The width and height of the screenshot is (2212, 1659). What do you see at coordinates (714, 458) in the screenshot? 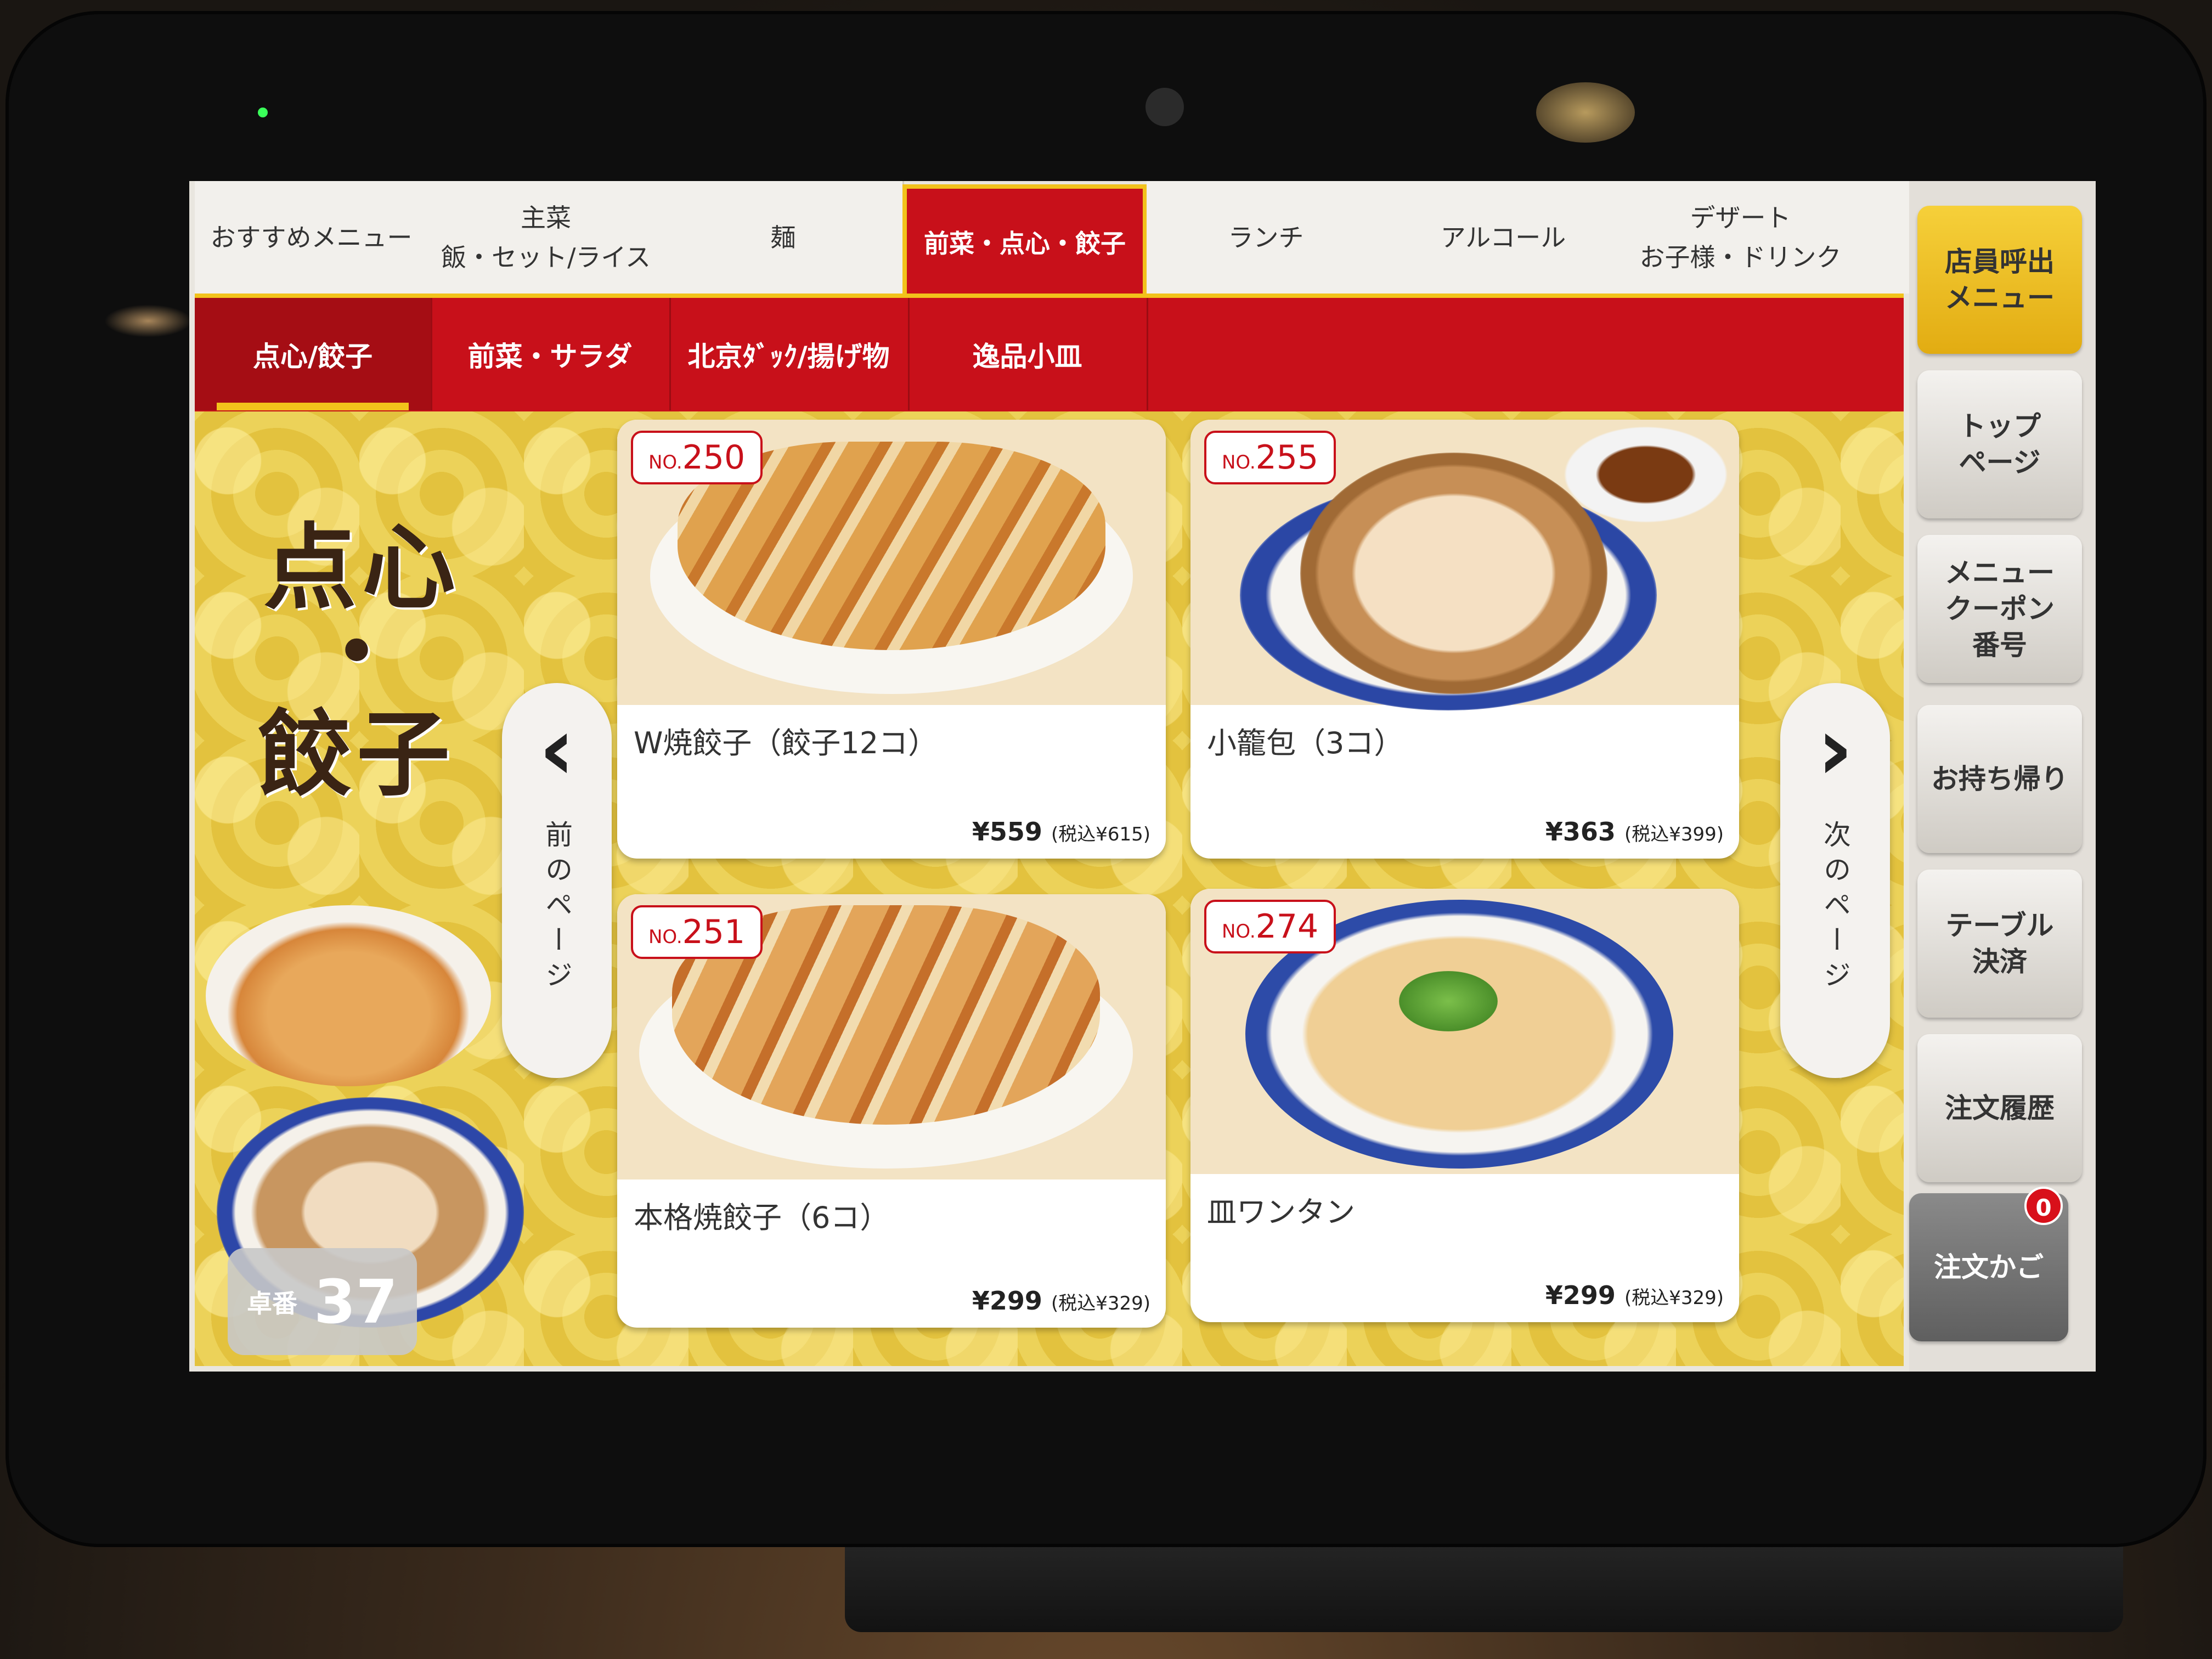
I see `item-number: 250` at bounding box center [714, 458].